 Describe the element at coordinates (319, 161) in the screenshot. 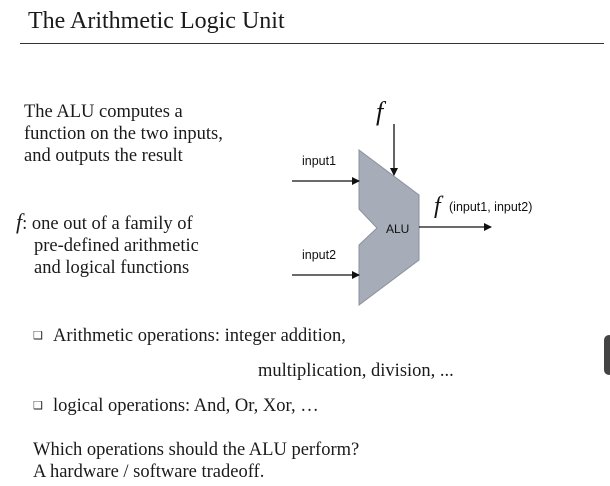

I see `input1-label: input1` at that location.